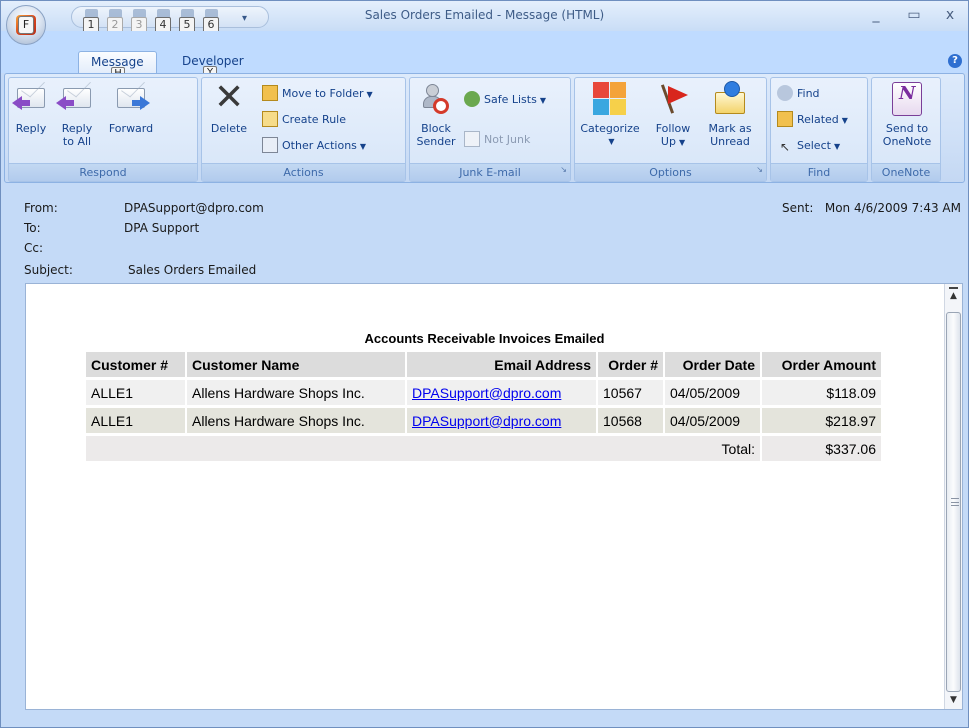  Describe the element at coordinates (194, 208) in the screenshot. I see `from-value: DPASupport@dpro.com` at that location.